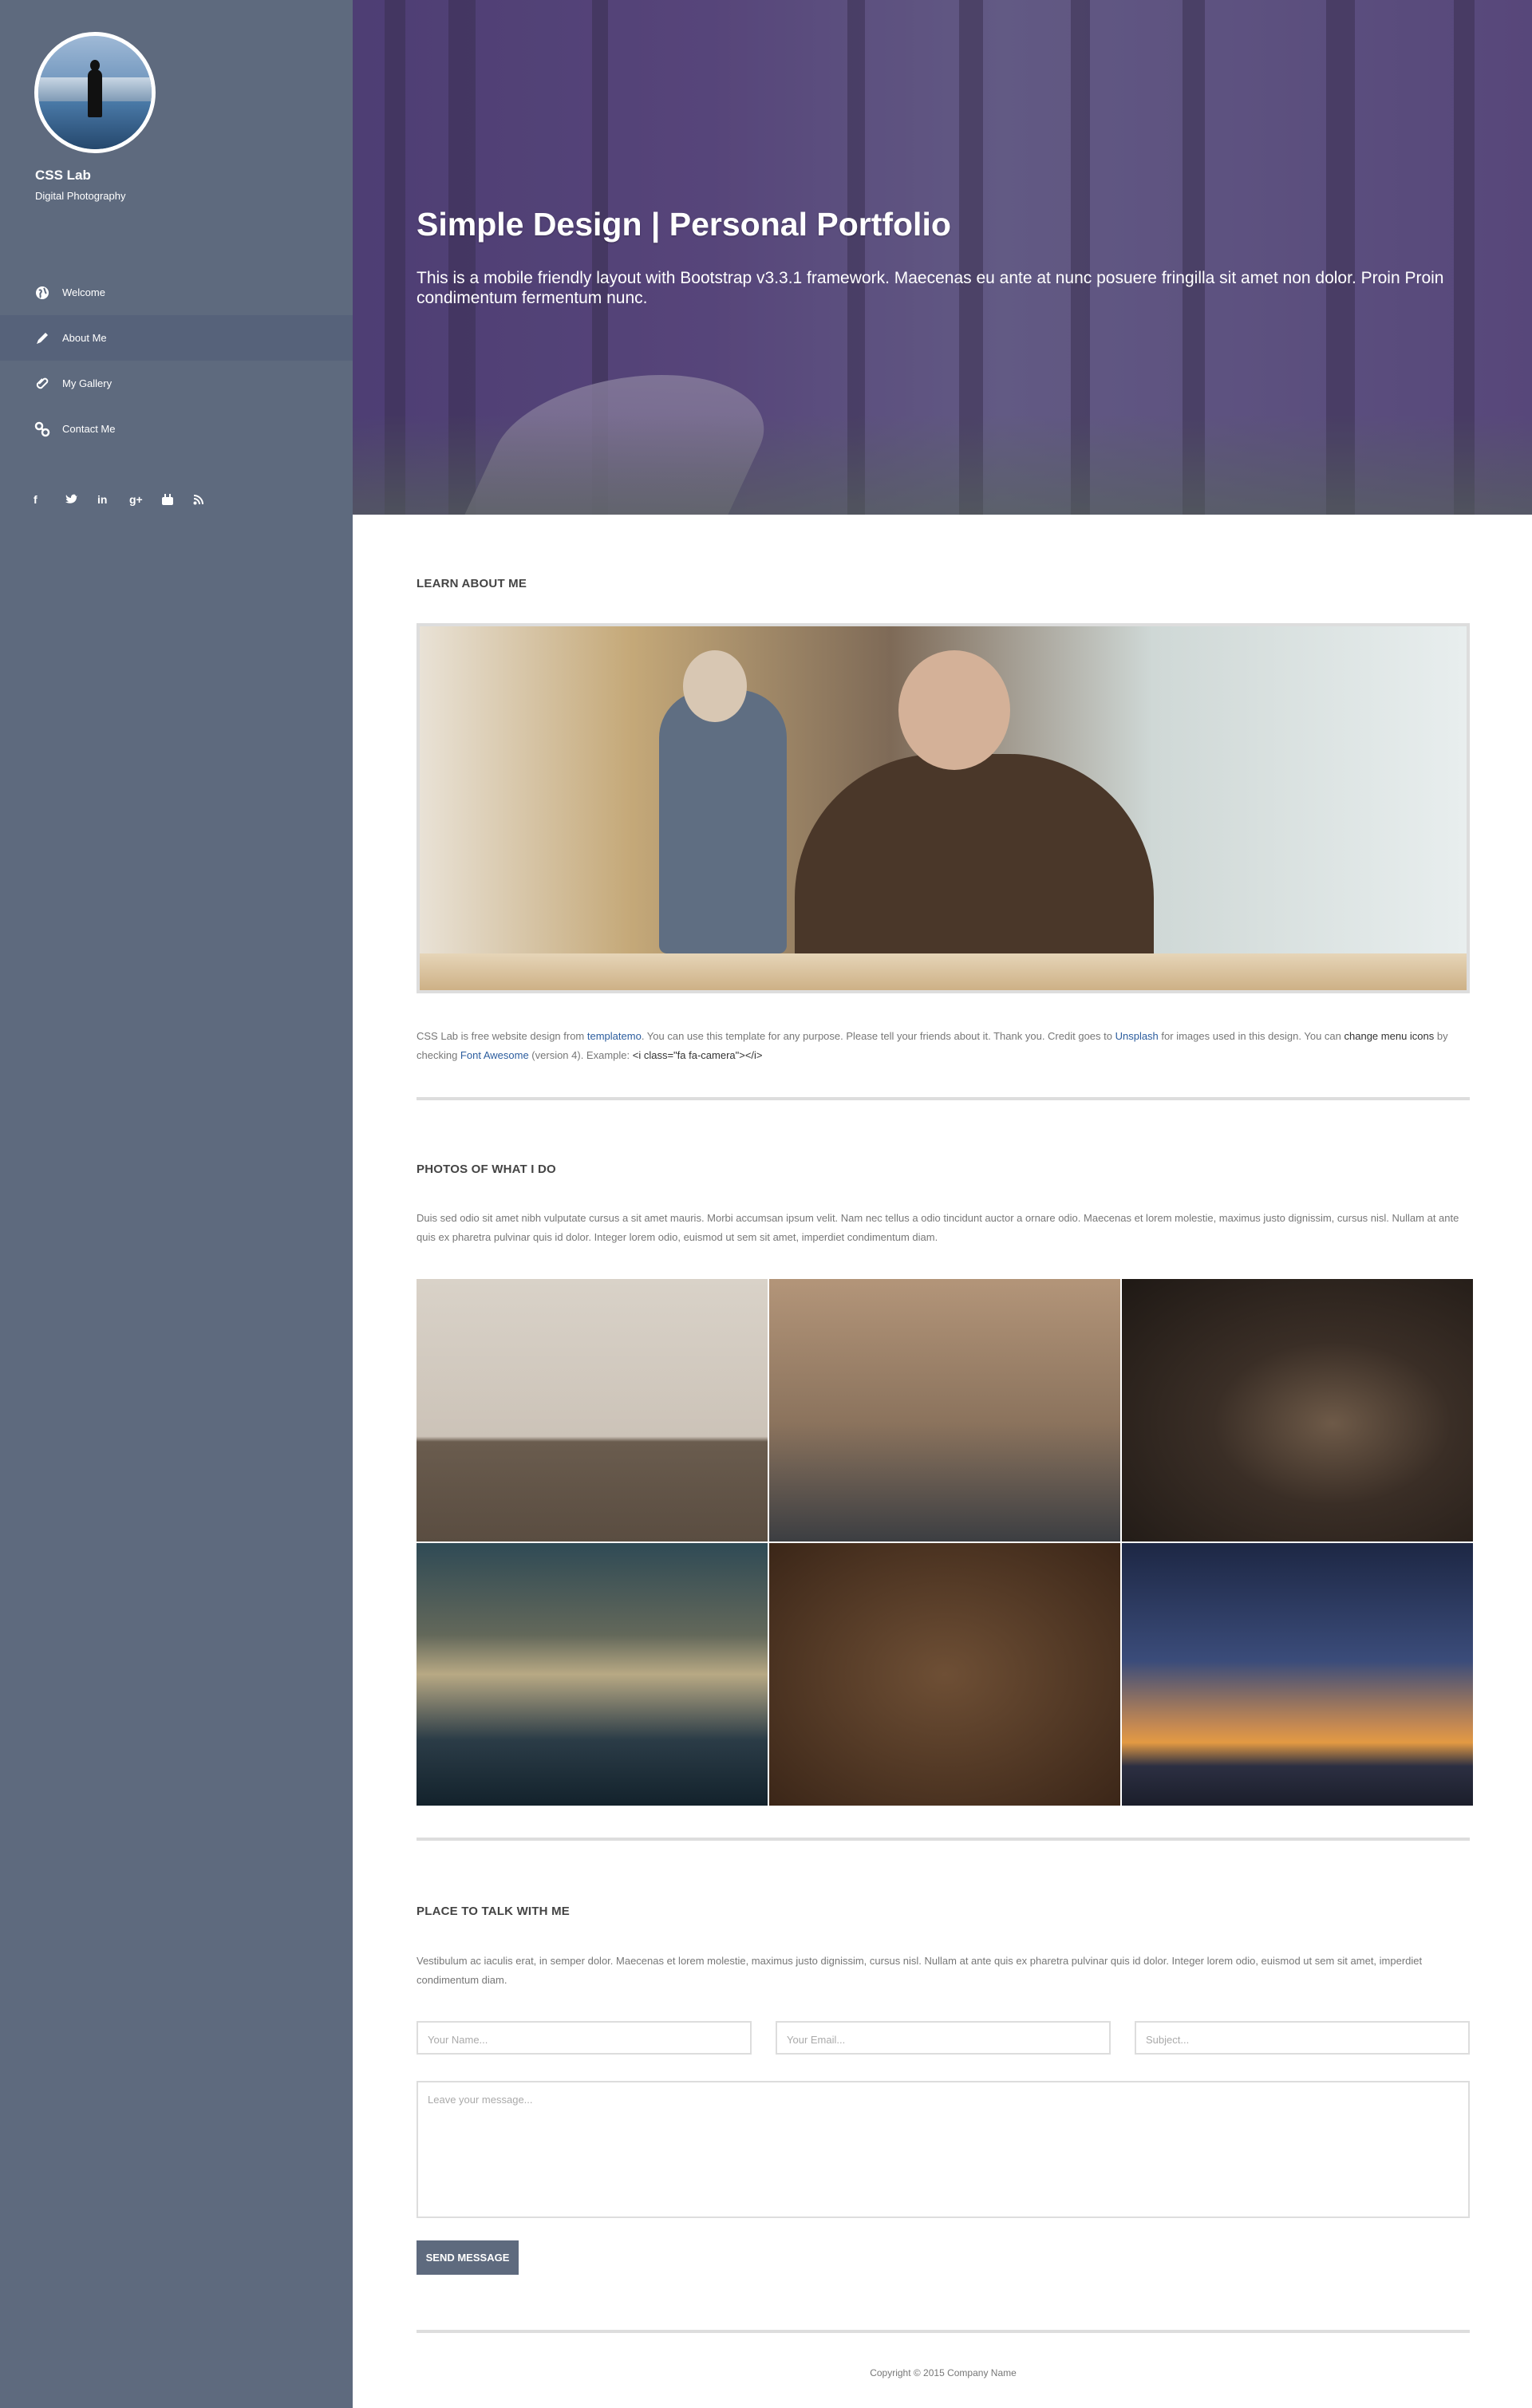 The height and width of the screenshot is (2408, 1532). What do you see at coordinates (493, 1911) in the screenshot?
I see `contact-heading: PLACE TO TALK WITH ME` at bounding box center [493, 1911].